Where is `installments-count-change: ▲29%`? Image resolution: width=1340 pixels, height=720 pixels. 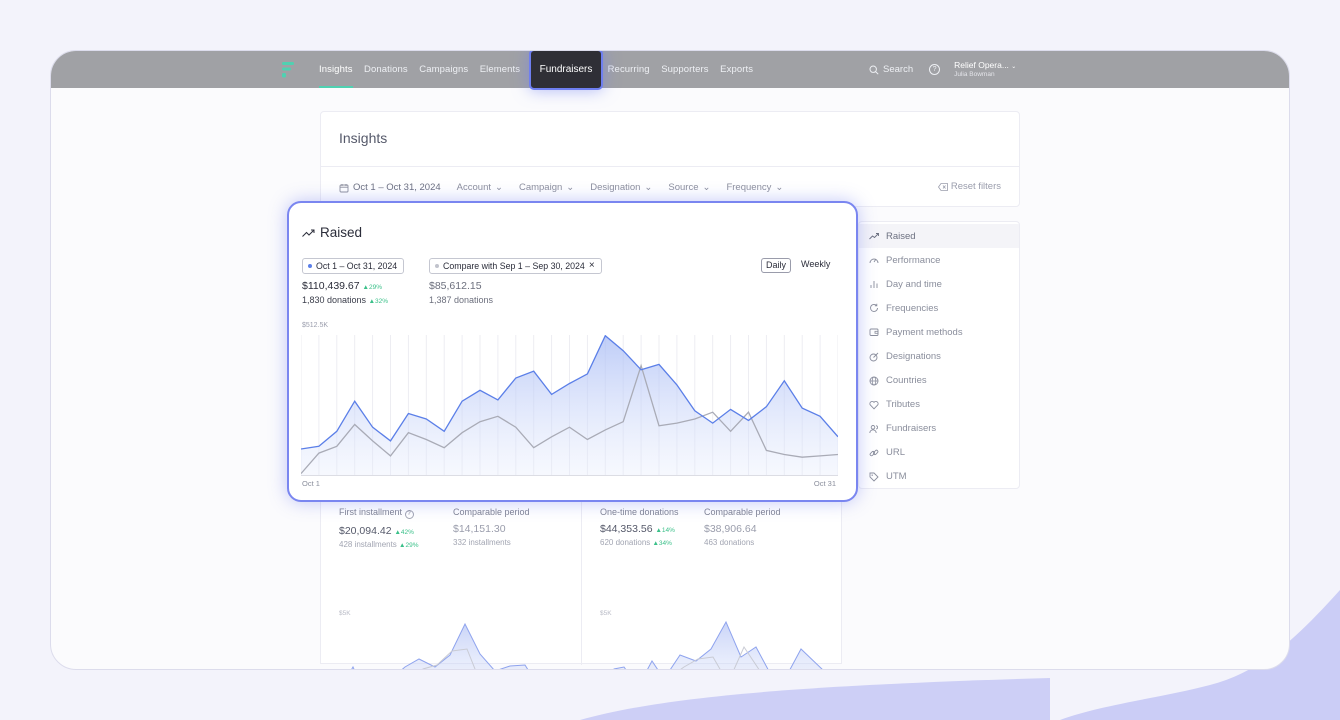
installments-count-change: ▲29% is located at coordinates (409, 545).